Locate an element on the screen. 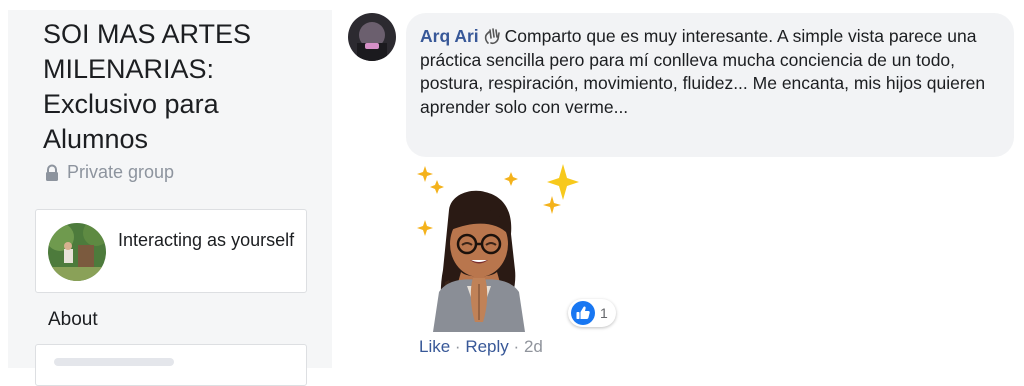 Image resolution: width=1024 pixels, height=386 pixels. about-card is located at coordinates (171, 365).